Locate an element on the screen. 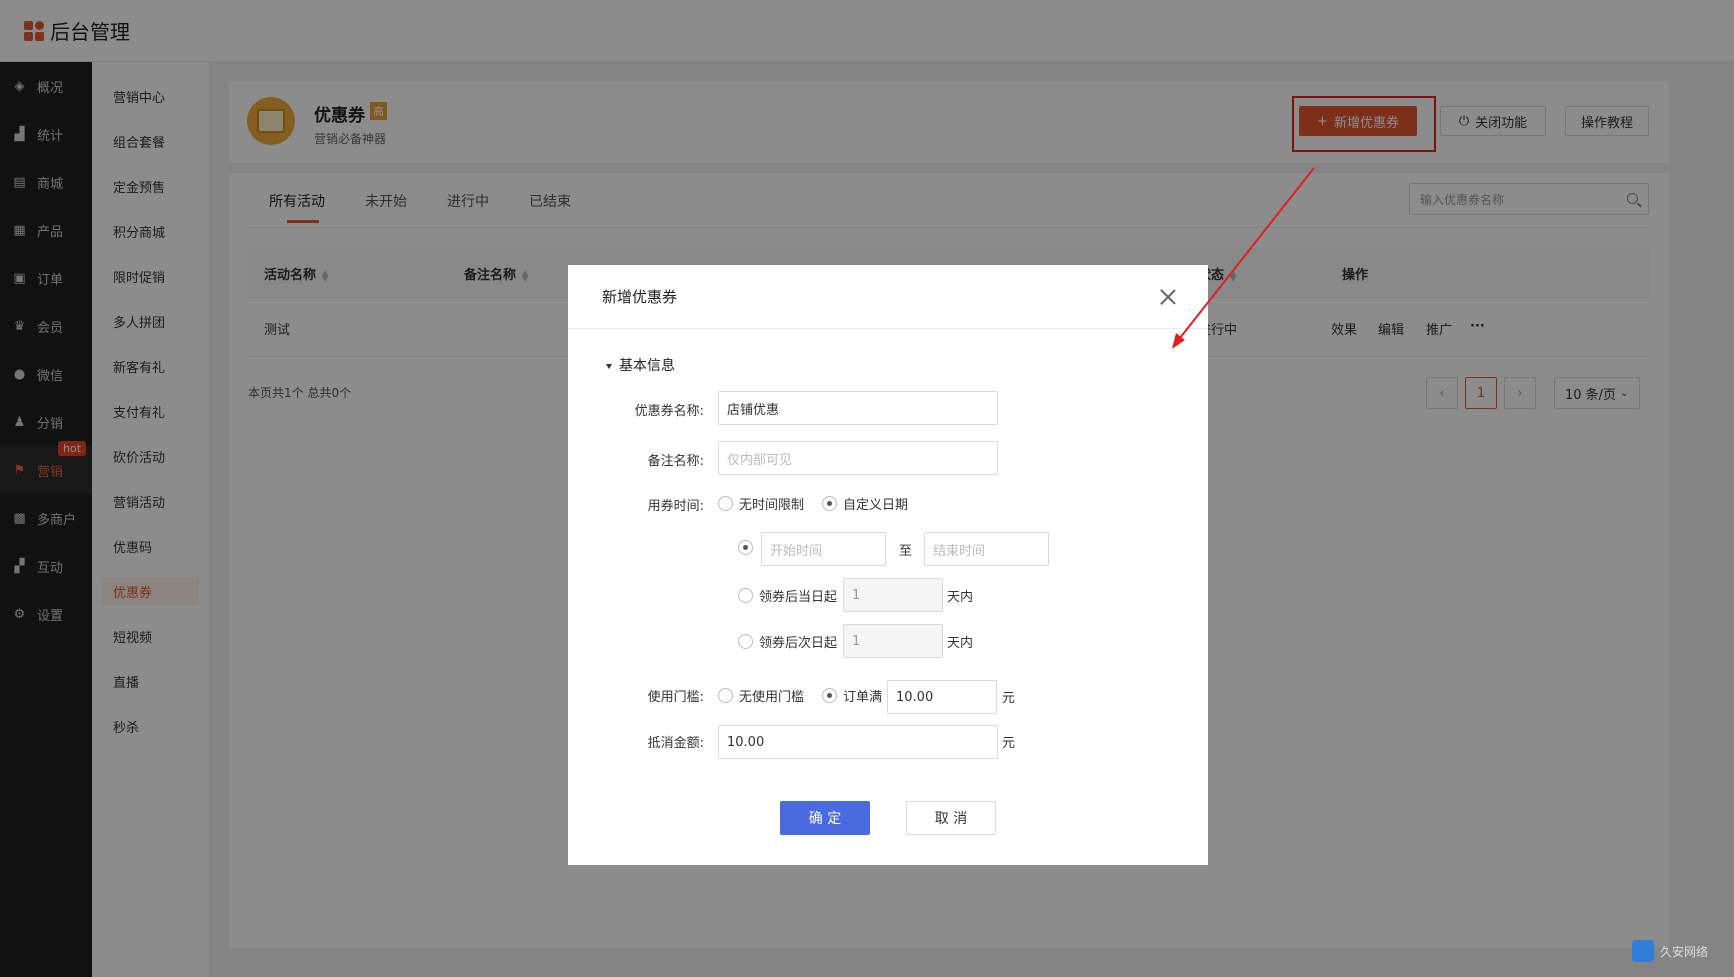 The width and height of the screenshot is (1734, 977). same-day-days-input: 1 is located at coordinates (893, 595).